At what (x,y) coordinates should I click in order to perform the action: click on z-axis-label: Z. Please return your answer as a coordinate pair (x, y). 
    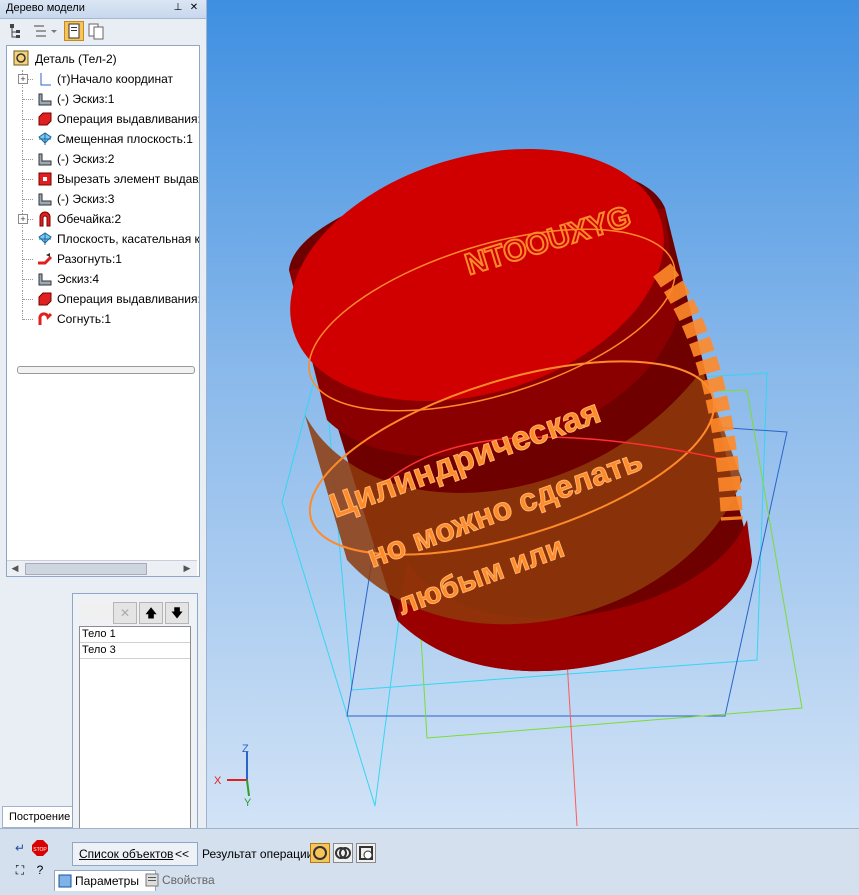
    Looking at the image, I should click on (245, 749).